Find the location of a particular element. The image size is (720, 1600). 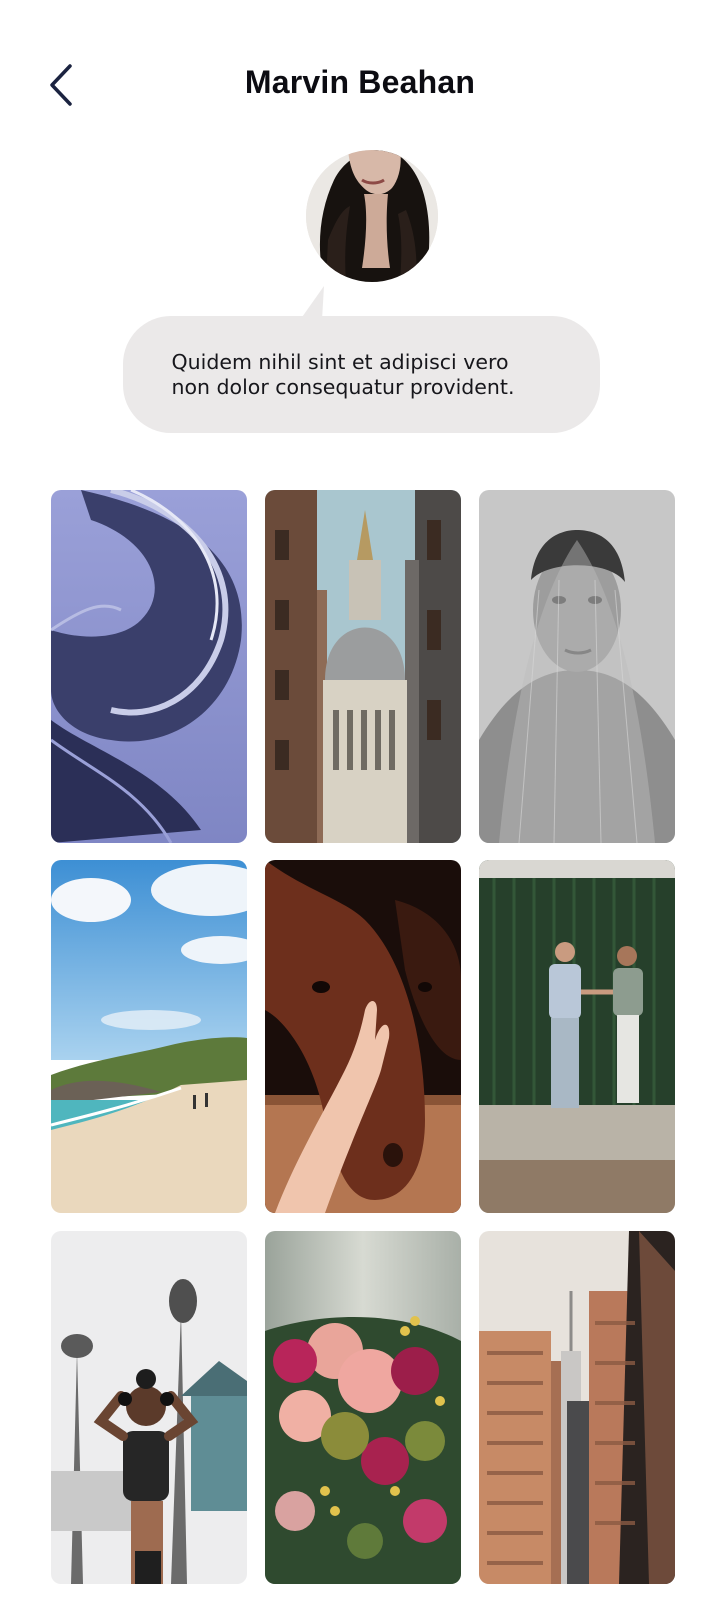

photo-couple-holding-hands is located at coordinates (577, 1036).